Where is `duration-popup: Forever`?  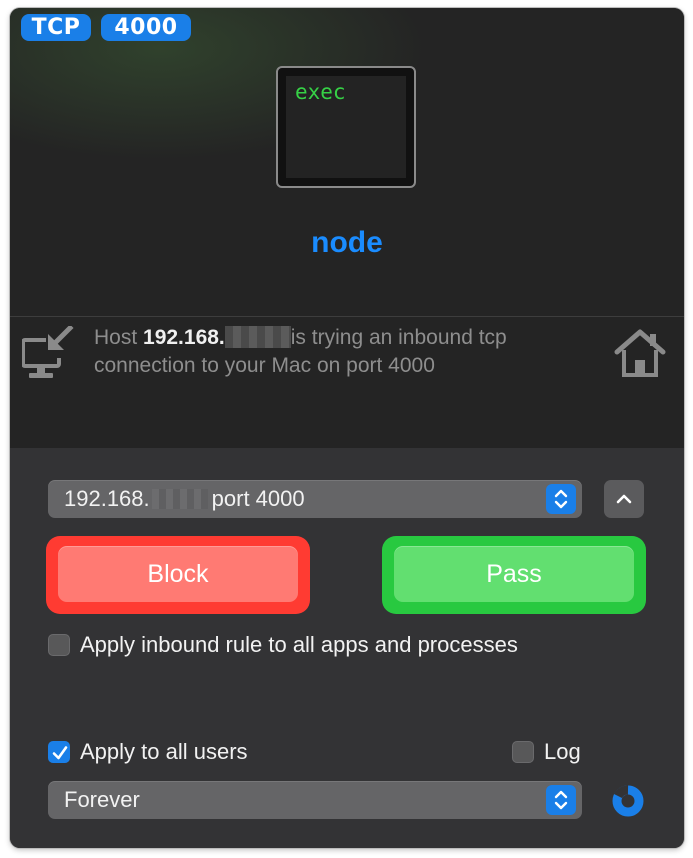 duration-popup: Forever is located at coordinates (315, 800).